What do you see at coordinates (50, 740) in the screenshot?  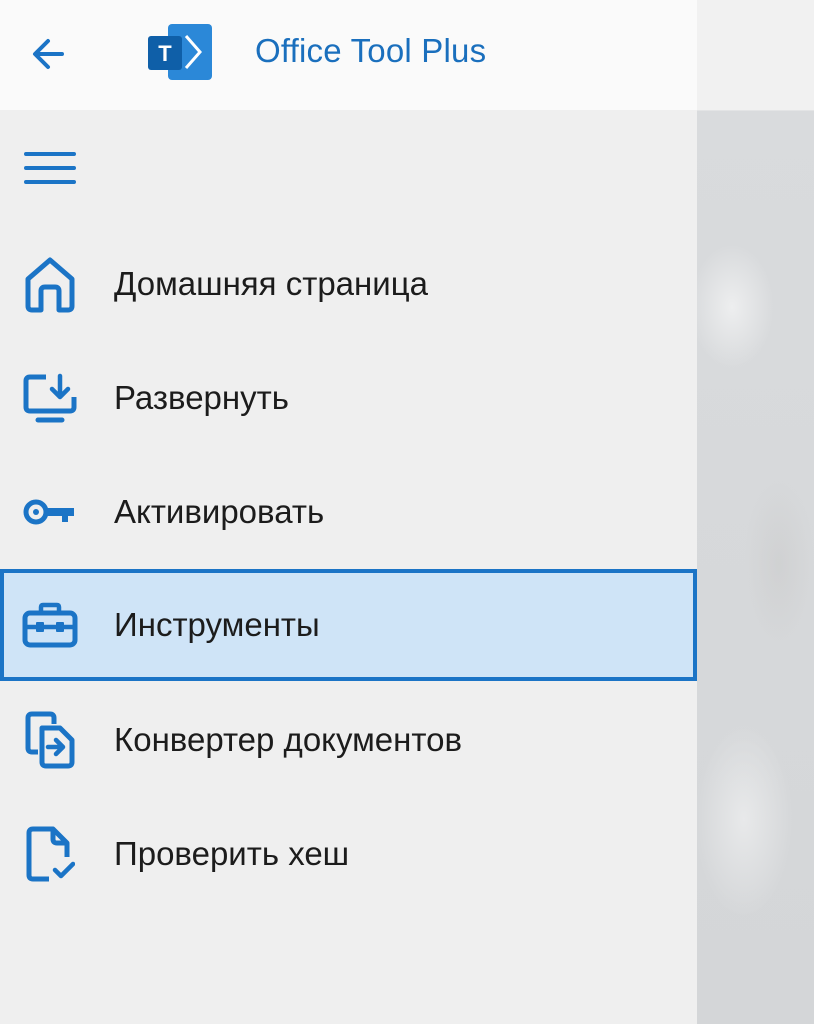 I see `document-convert-icon` at bounding box center [50, 740].